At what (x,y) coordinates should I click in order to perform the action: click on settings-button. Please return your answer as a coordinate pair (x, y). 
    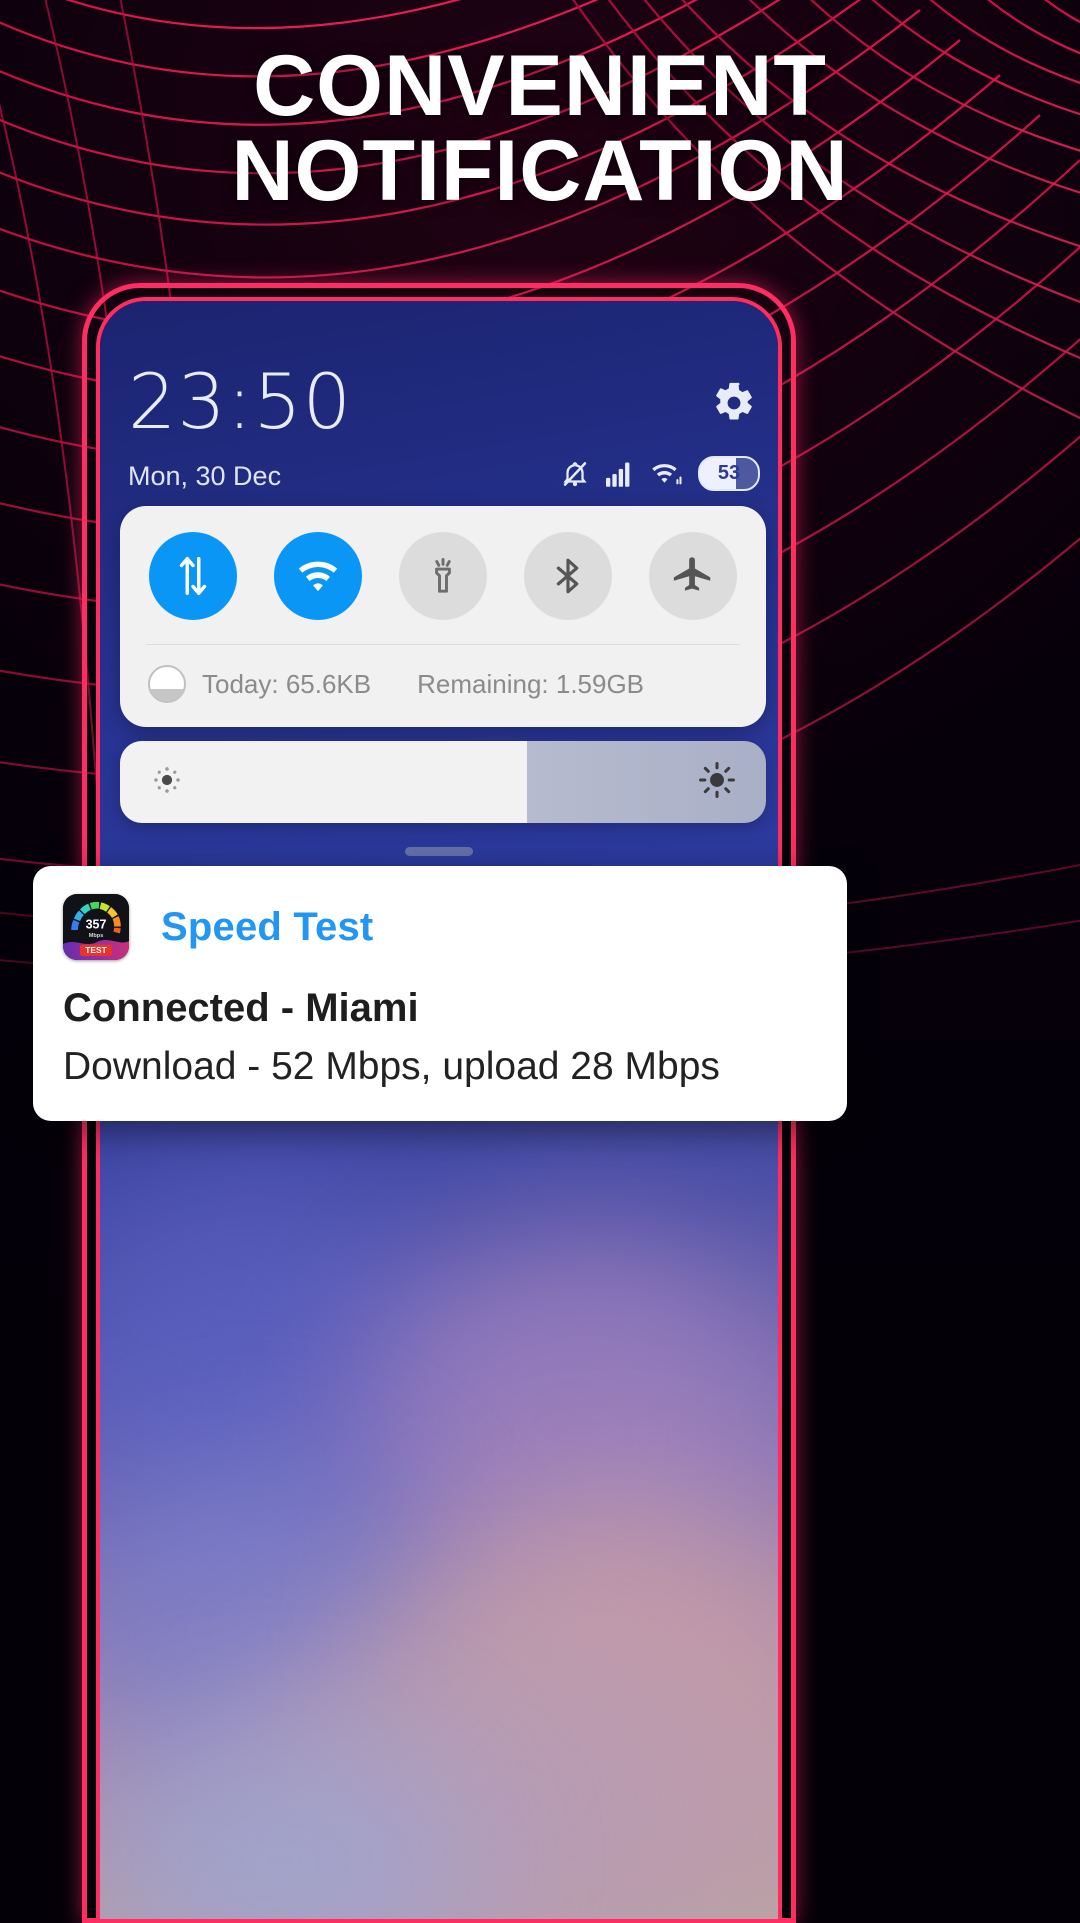
    Looking at the image, I should click on (734, 403).